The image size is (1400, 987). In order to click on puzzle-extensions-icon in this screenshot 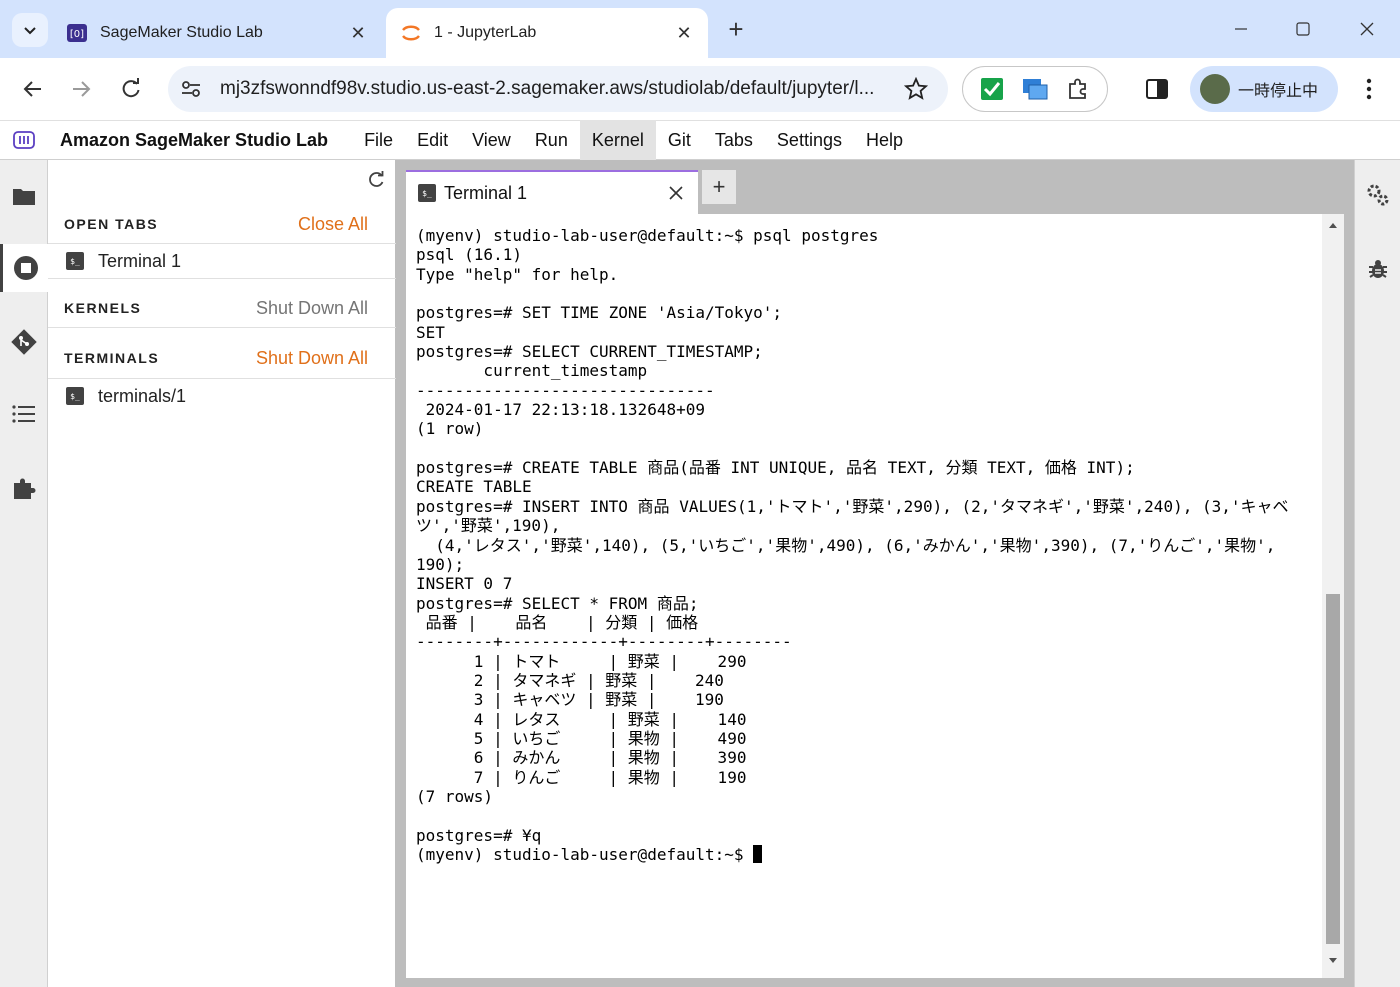, I will do `click(1078, 89)`.